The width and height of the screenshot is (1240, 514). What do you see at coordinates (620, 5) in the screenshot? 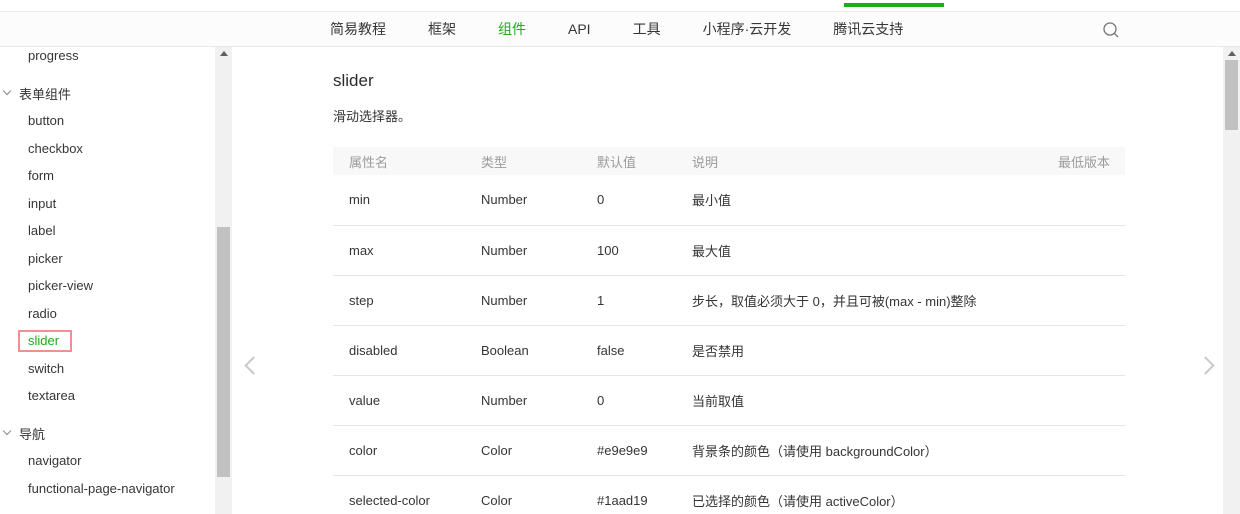
I see `browser-top-strip` at bounding box center [620, 5].